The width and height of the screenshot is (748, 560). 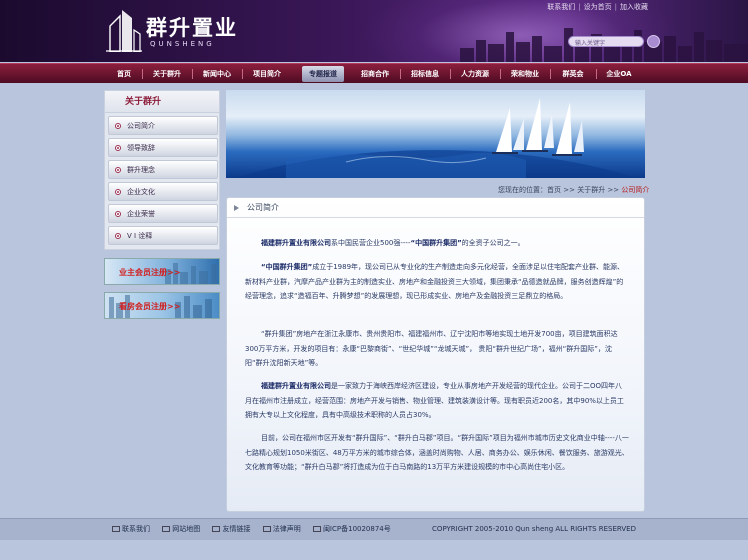 What do you see at coordinates (141, 170) in the screenshot?
I see `sidebar-item-label: 群升理念` at bounding box center [141, 170].